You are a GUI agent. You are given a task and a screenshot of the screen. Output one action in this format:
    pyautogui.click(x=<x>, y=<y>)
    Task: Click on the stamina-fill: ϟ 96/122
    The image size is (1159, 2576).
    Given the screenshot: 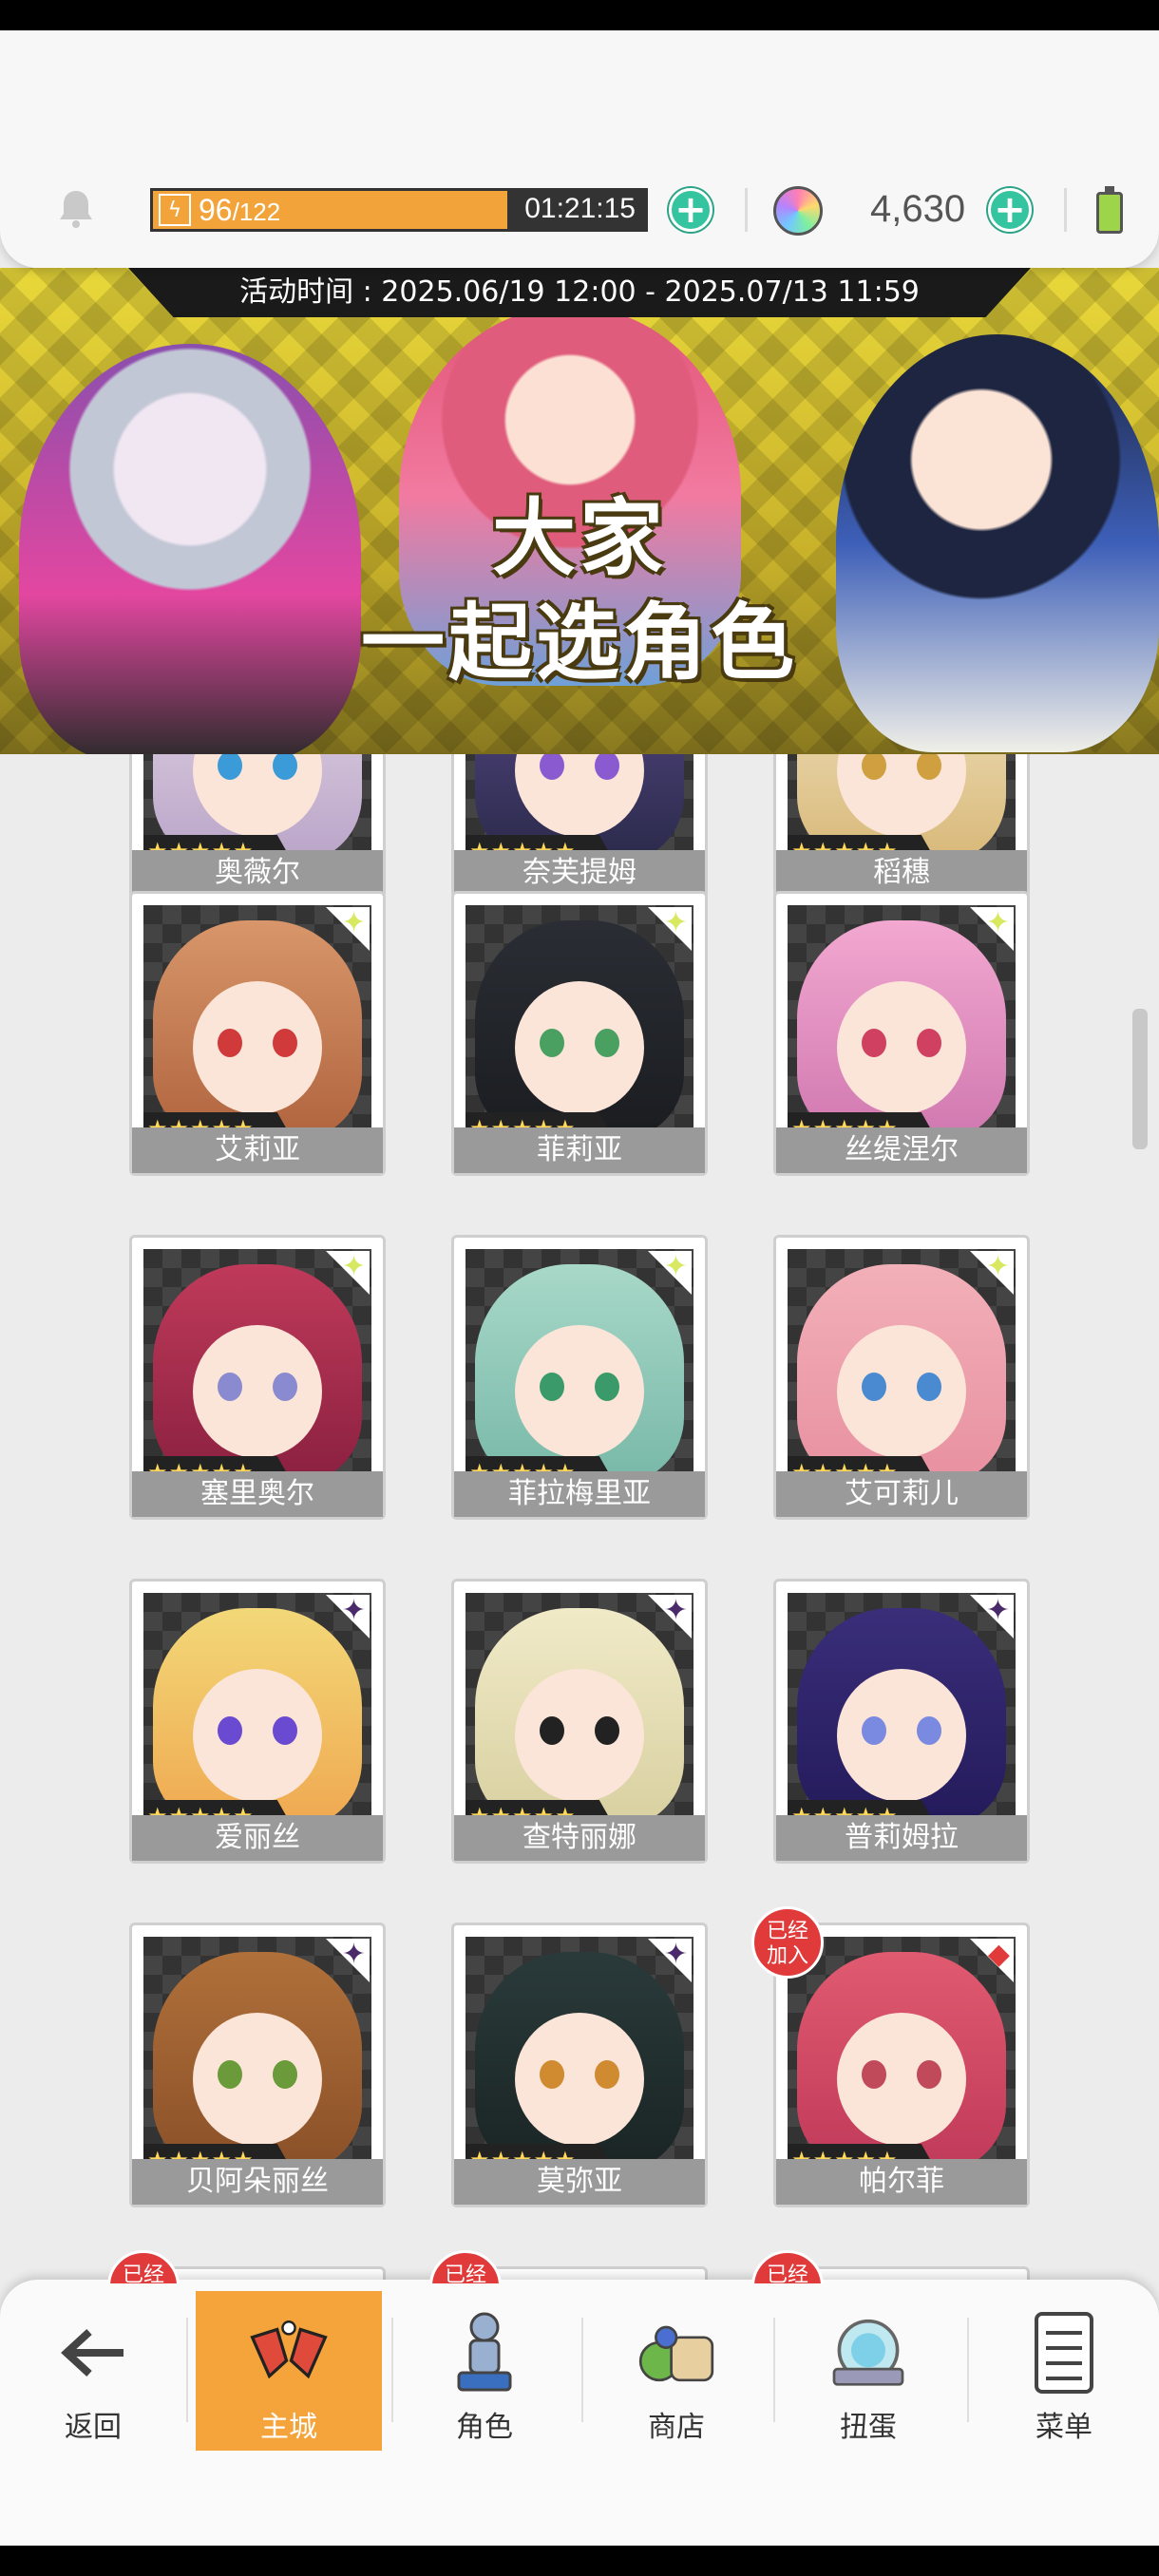 What is the action you would take?
    pyautogui.click(x=330, y=210)
    